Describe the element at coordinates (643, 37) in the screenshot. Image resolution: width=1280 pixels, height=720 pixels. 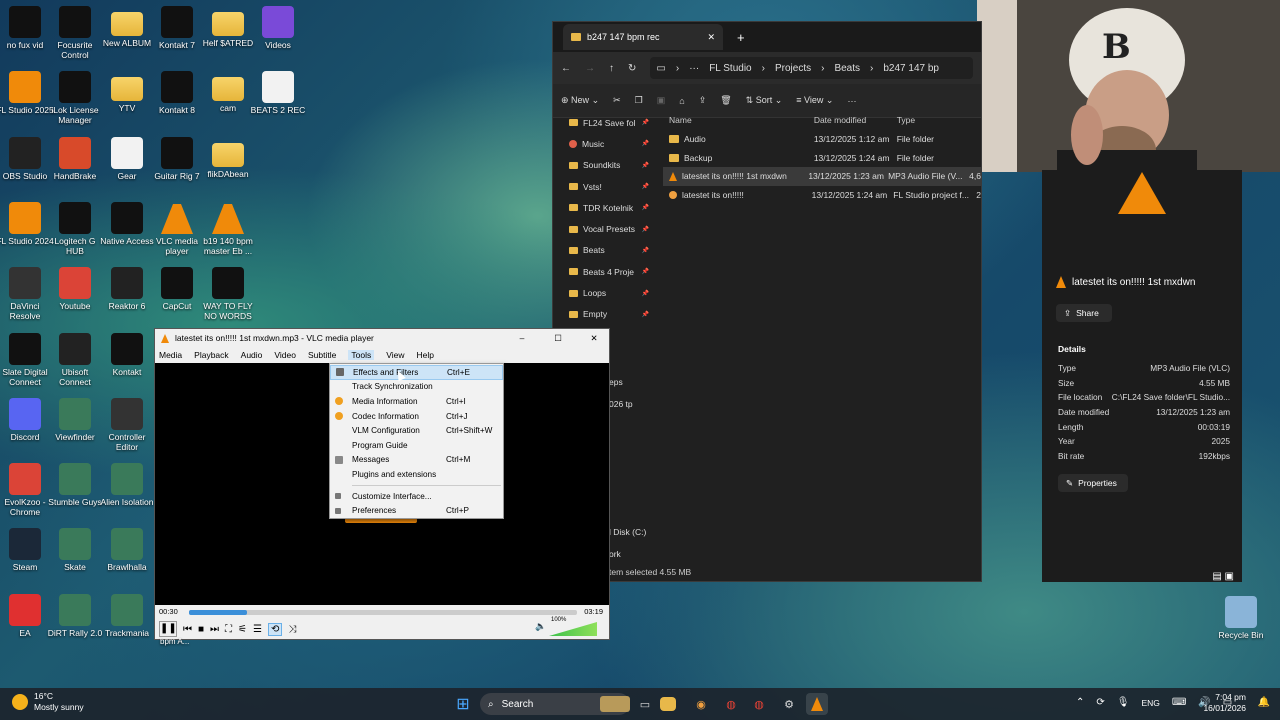
I see `explorer-tab: b247 147 bpm rec ✕` at that location.